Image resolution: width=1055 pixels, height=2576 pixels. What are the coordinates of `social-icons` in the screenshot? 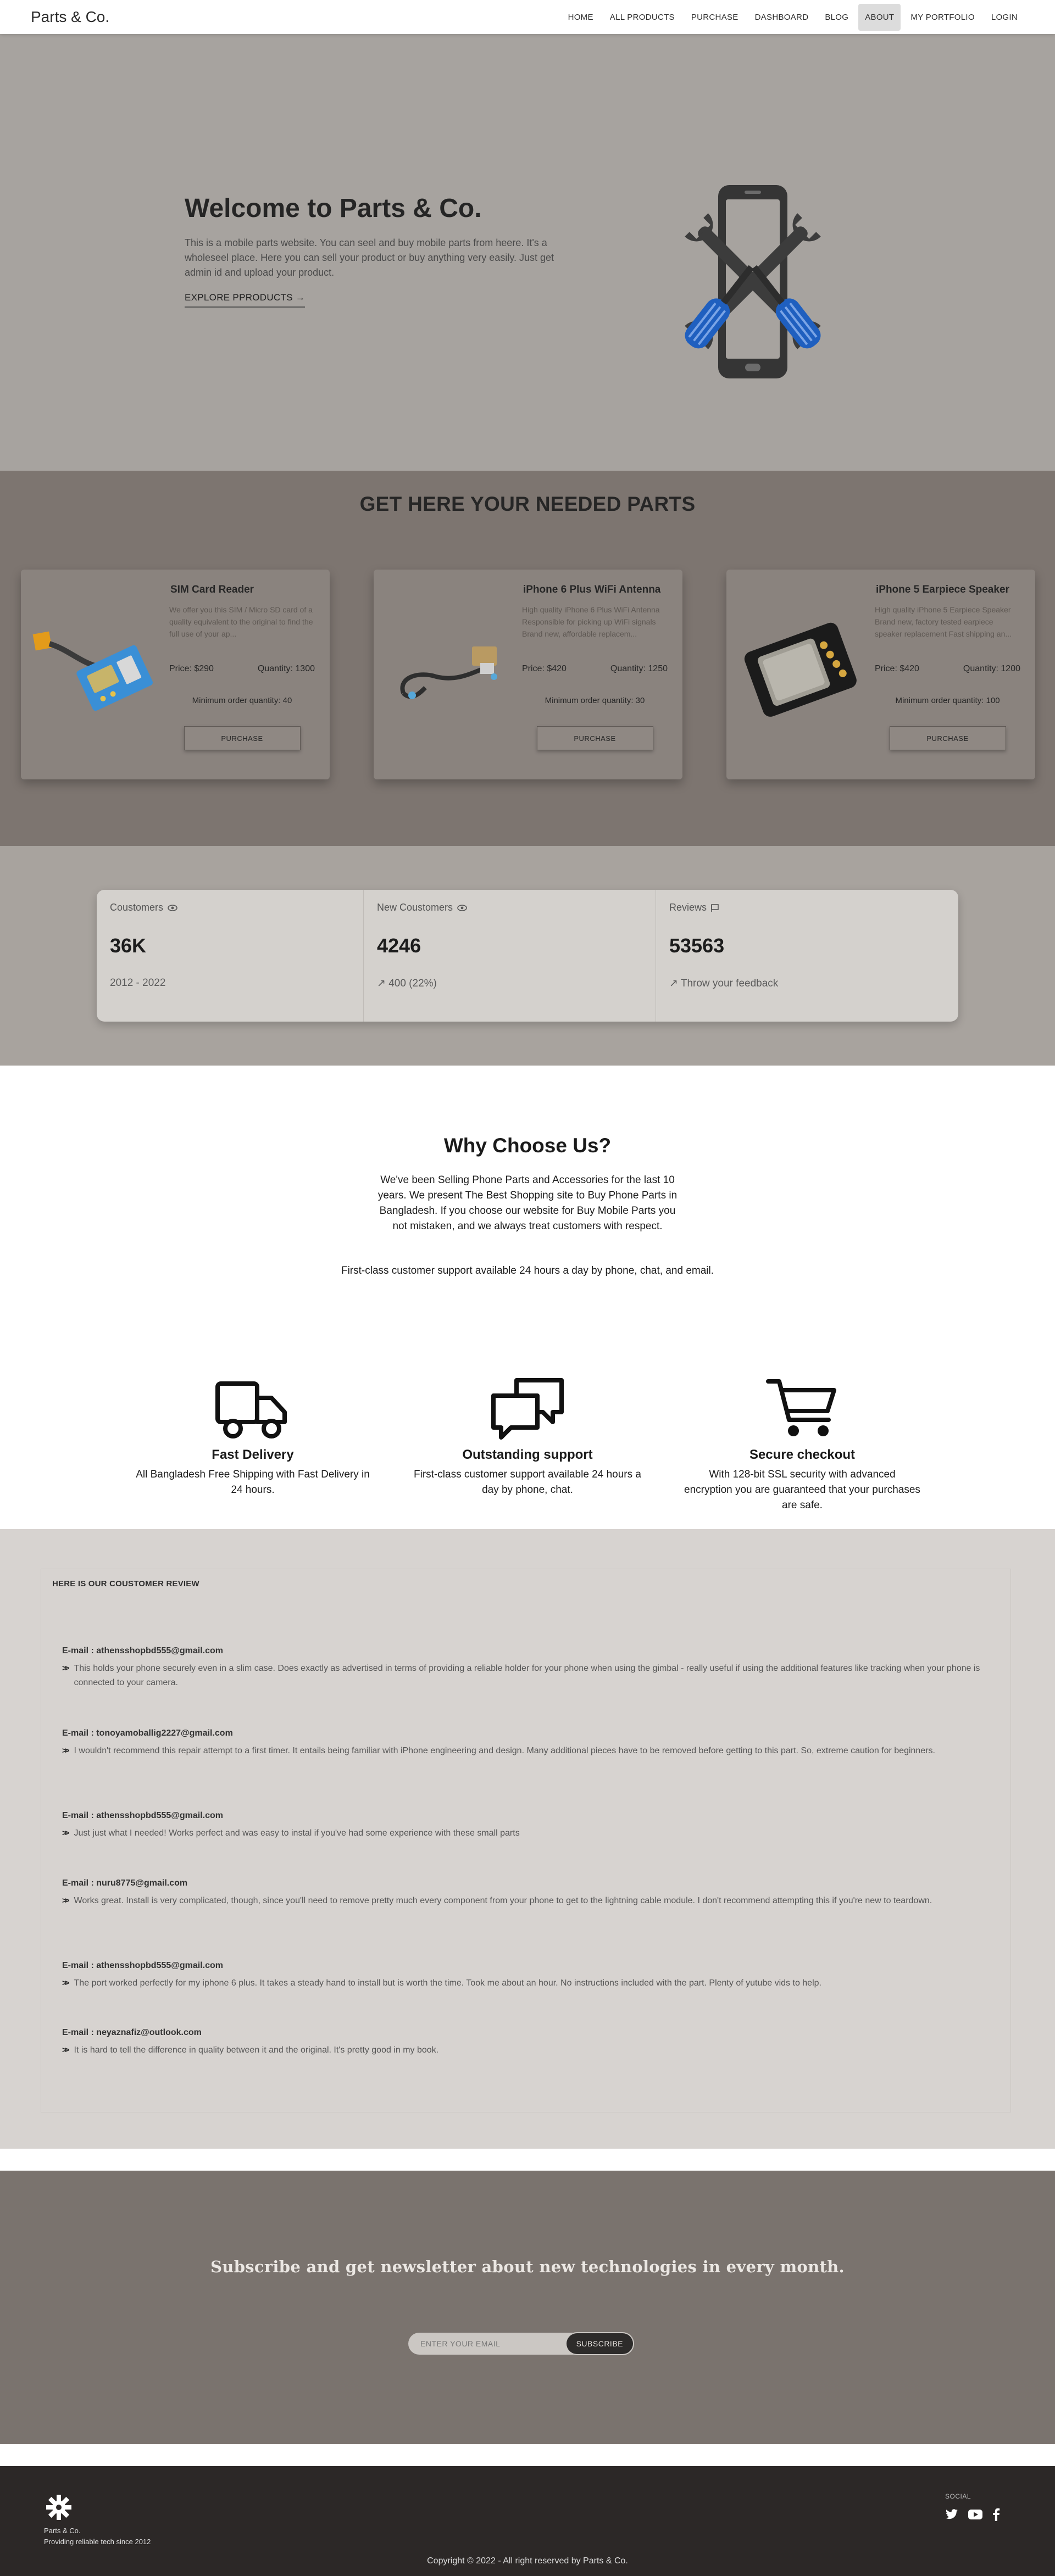 It's located at (978, 2514).